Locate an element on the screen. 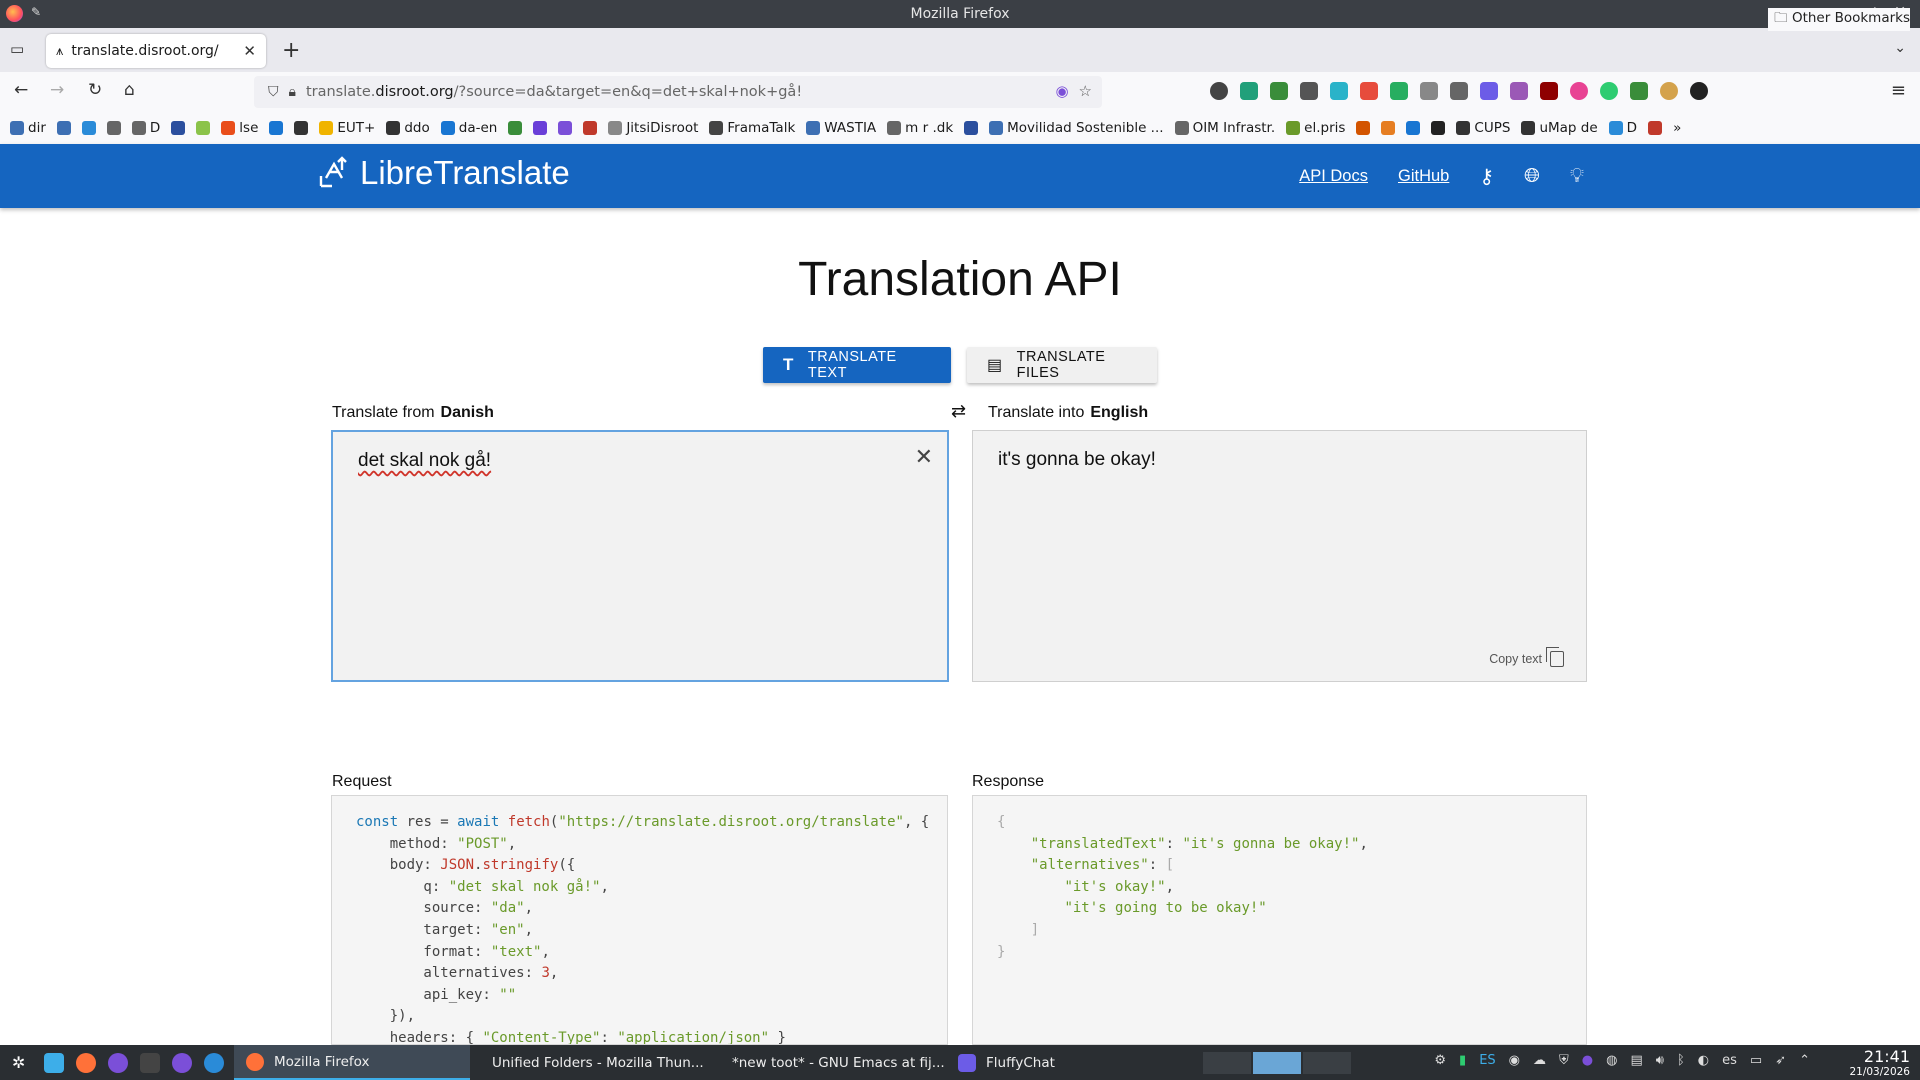 The height and width of the screenshot is (1080, 1920). bookmark-item: m r .dk is located at coordinates (920, 128).